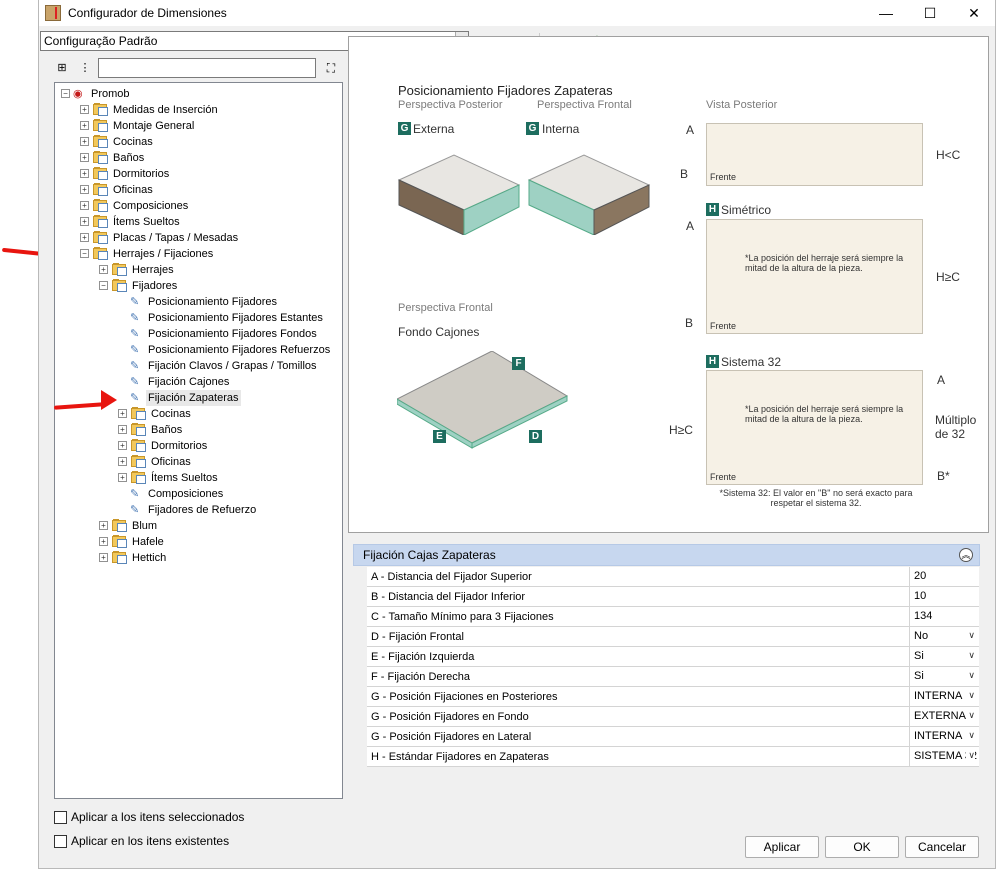 The height and width of the screenshot is (869, 996). I want to click on badge-e: E, so click(439, 436).